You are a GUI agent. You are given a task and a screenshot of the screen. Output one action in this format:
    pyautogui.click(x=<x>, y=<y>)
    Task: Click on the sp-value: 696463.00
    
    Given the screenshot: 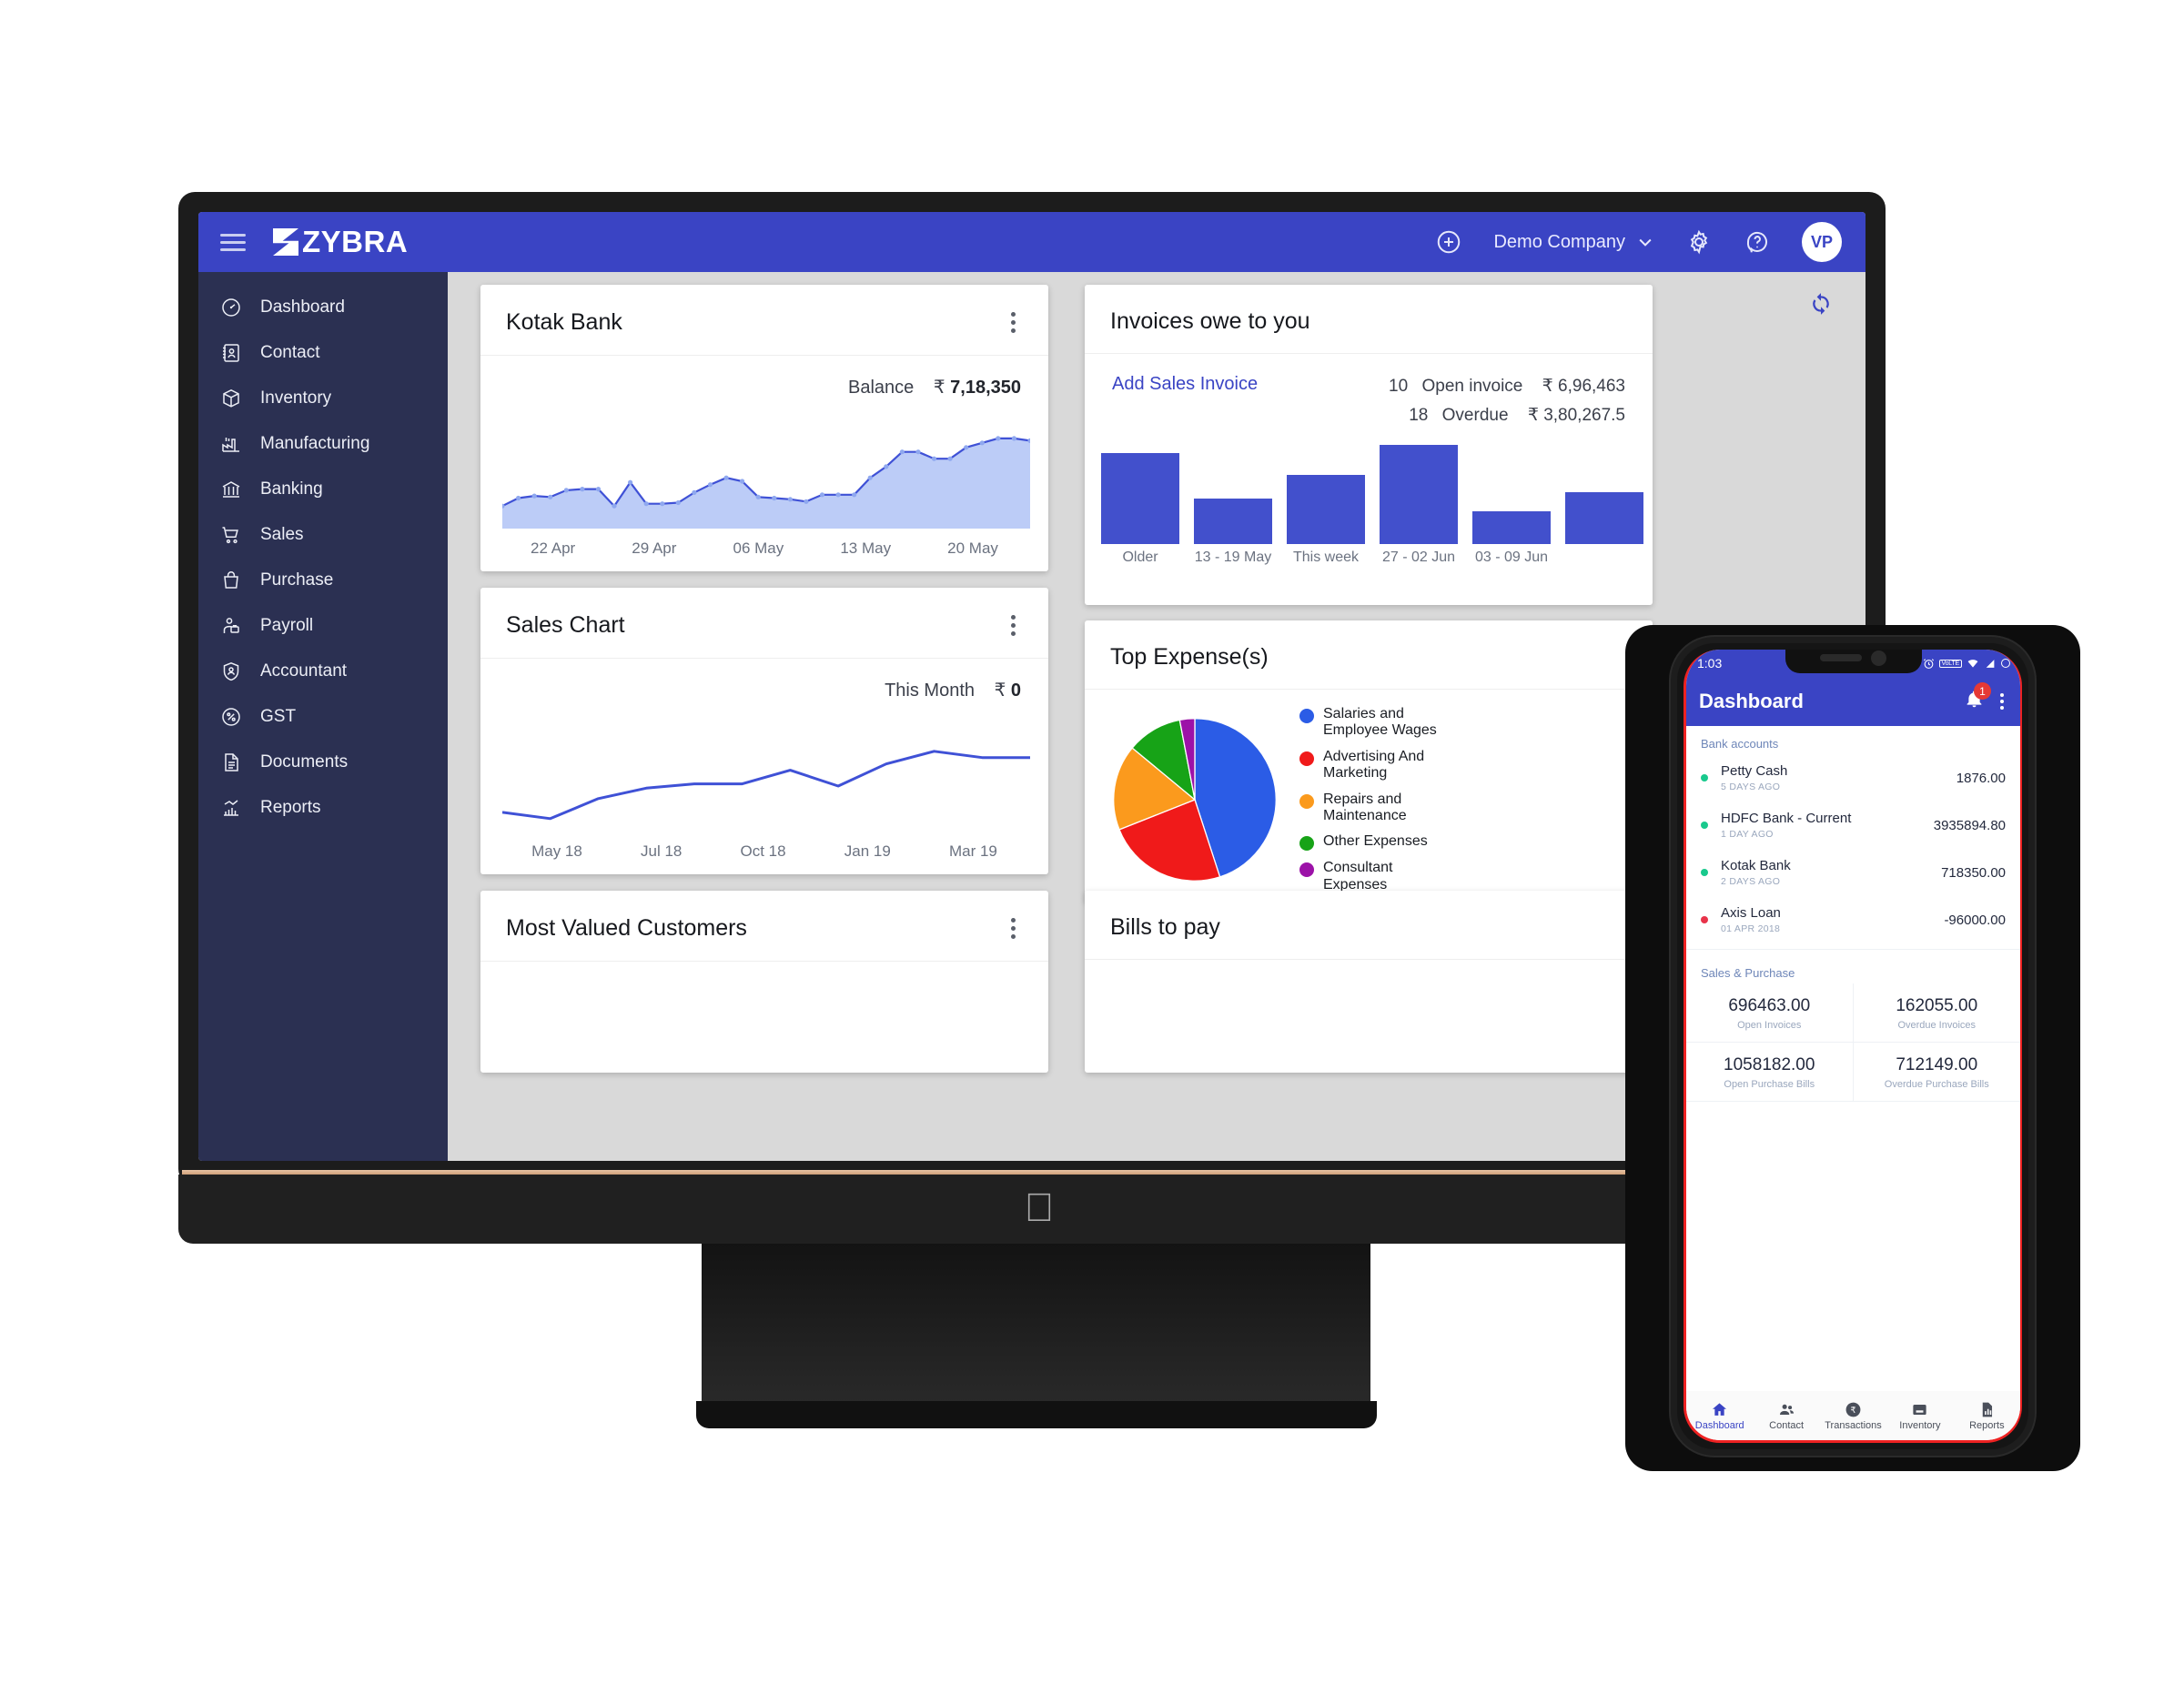 What is the action you would take?
    pyautogui.click(x=1770, y=1006)
    